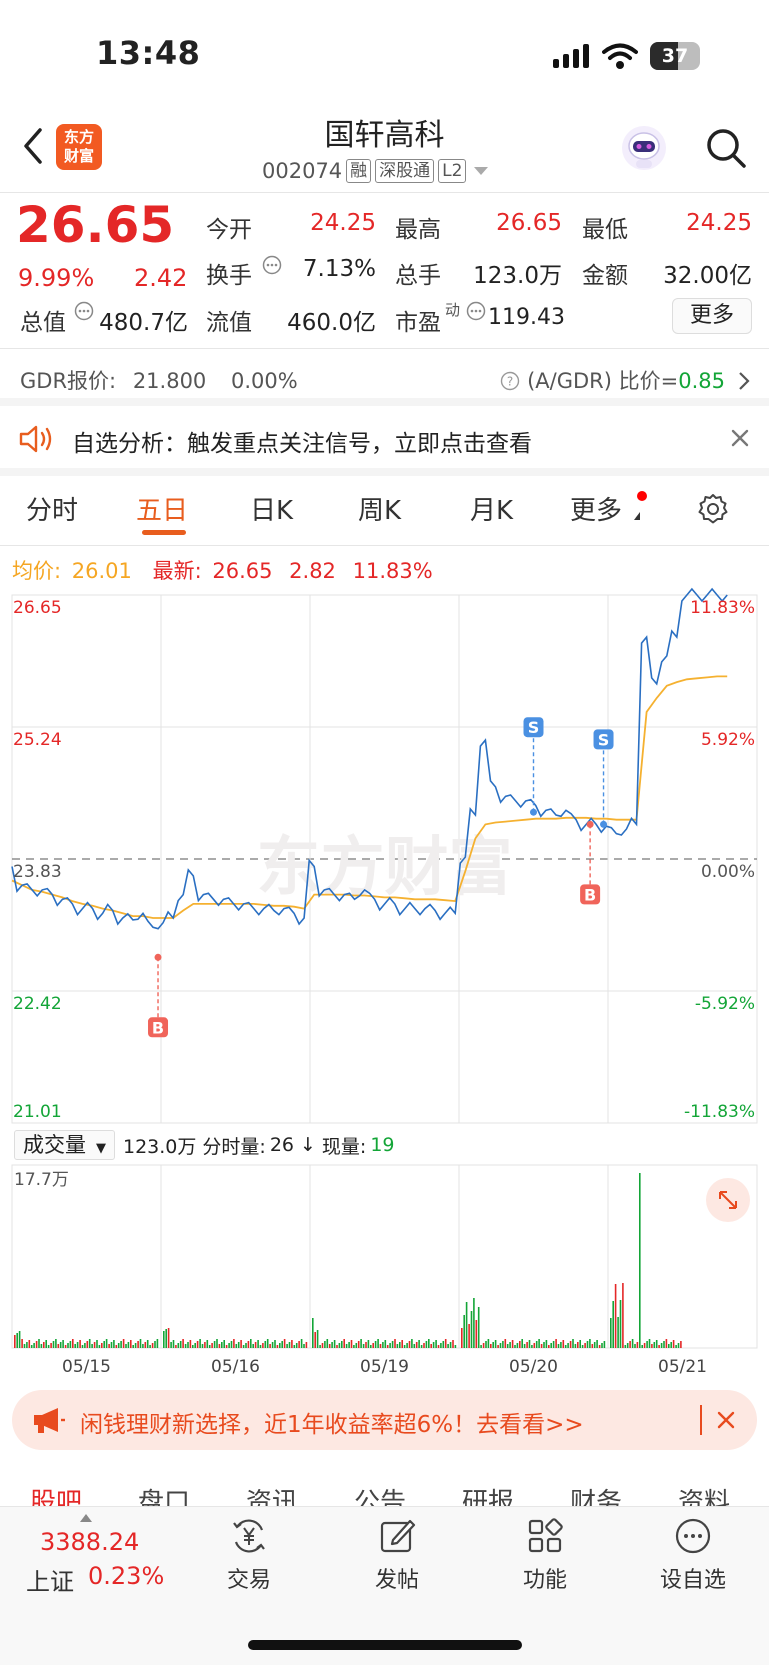  What do you see at coordinates (332, 1422) in the screenshot?
I see `promo-text: 闲钱理财新选择，近1年收益率超6%！去看看>>` at bounding box center [332, 1422].